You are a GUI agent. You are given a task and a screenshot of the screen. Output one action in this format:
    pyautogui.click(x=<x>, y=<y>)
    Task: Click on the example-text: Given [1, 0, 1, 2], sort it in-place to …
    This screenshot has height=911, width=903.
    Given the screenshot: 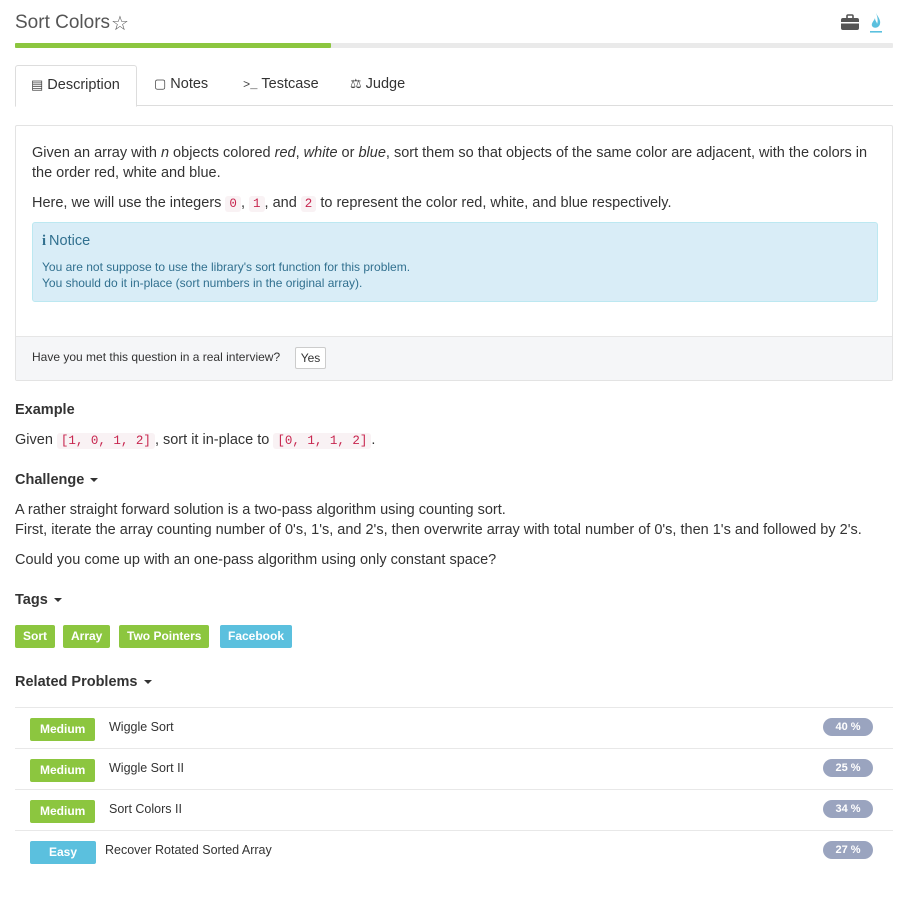 What is the action you would take?
    pyautogui.click(x=195, y=440)
    